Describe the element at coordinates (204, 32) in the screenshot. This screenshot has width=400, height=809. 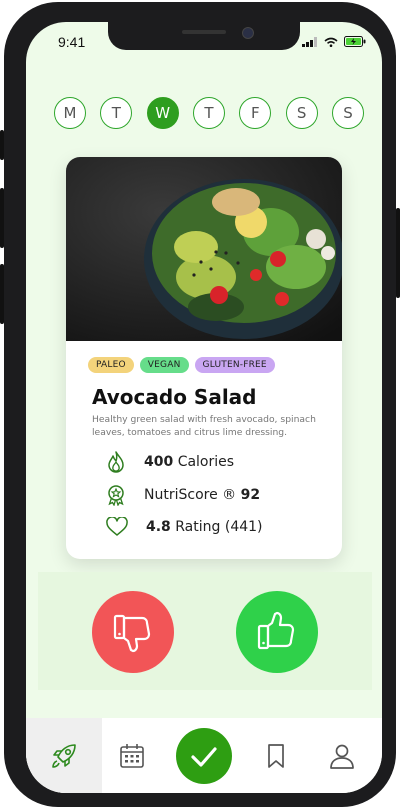
I see `speaker` at that location.